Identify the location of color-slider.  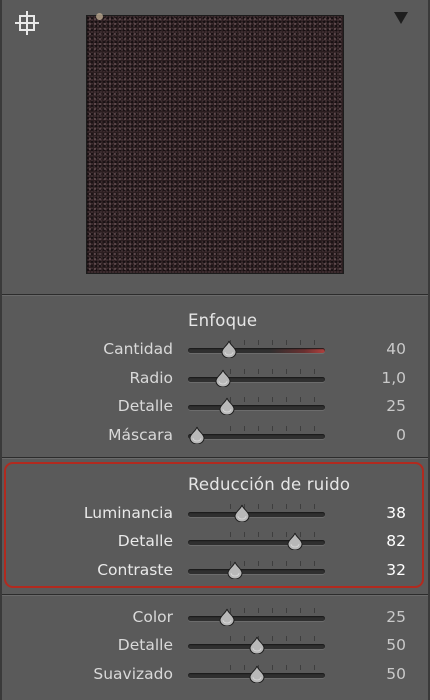
(256, 618).